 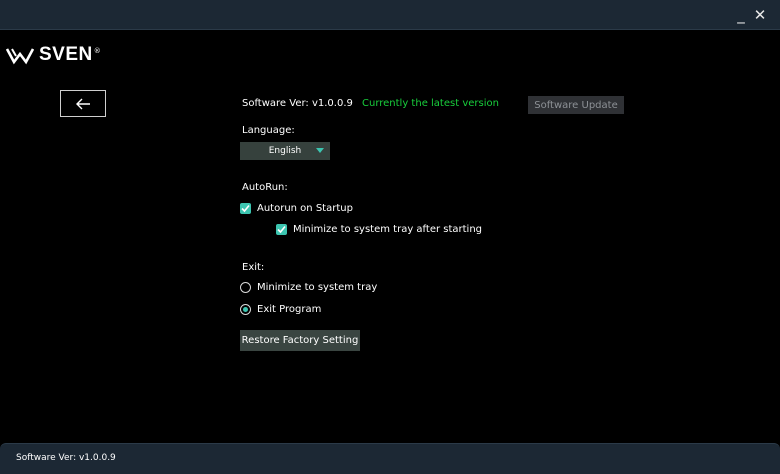 What do you see at coordinates (66, 458) in the screenshot?
I see `status-bar-version: Software Ver: v1.0.0.9` at bounding box center [66, 458].